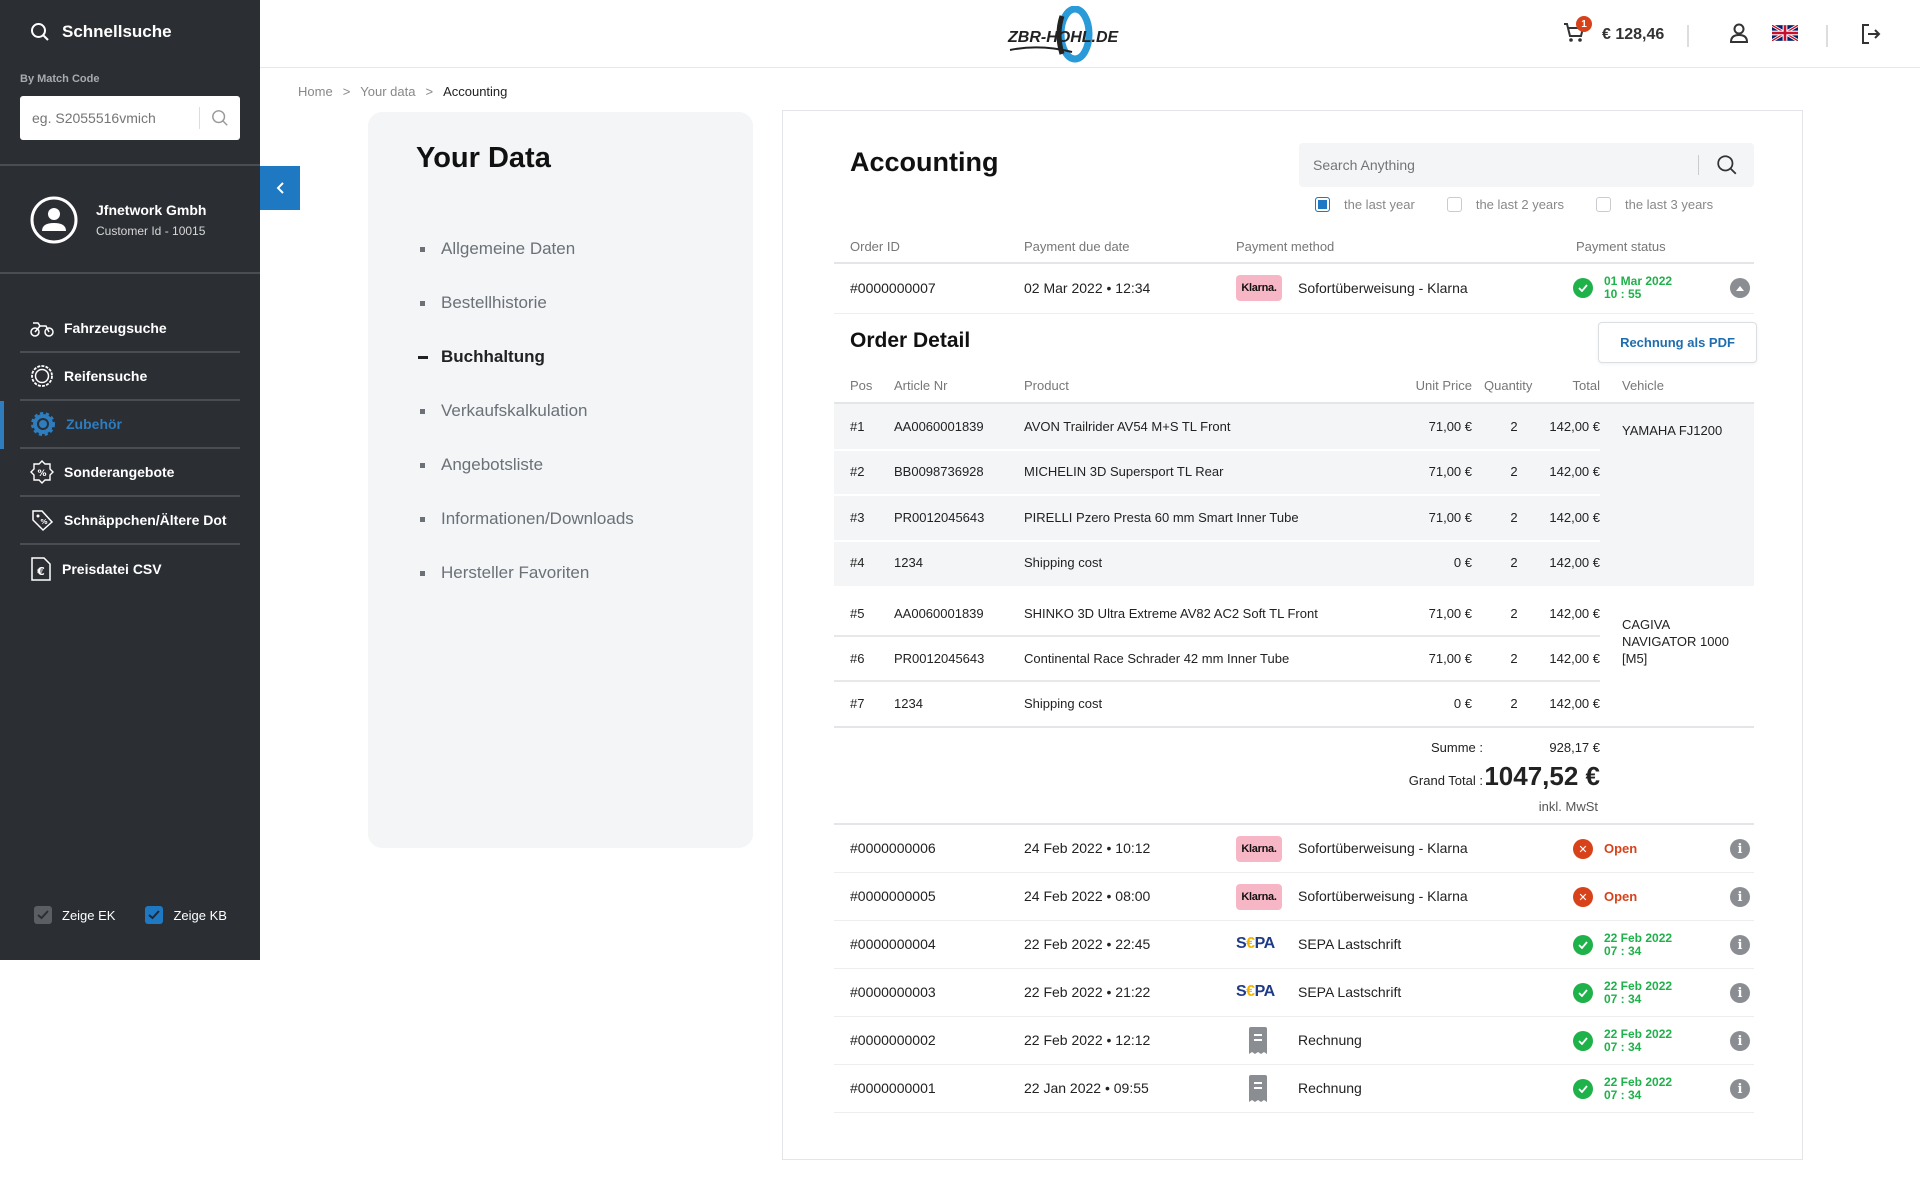  Describe the element at coordinates (280, 188) in the screenshot. I see `collapse-sidebar-button` at that location.